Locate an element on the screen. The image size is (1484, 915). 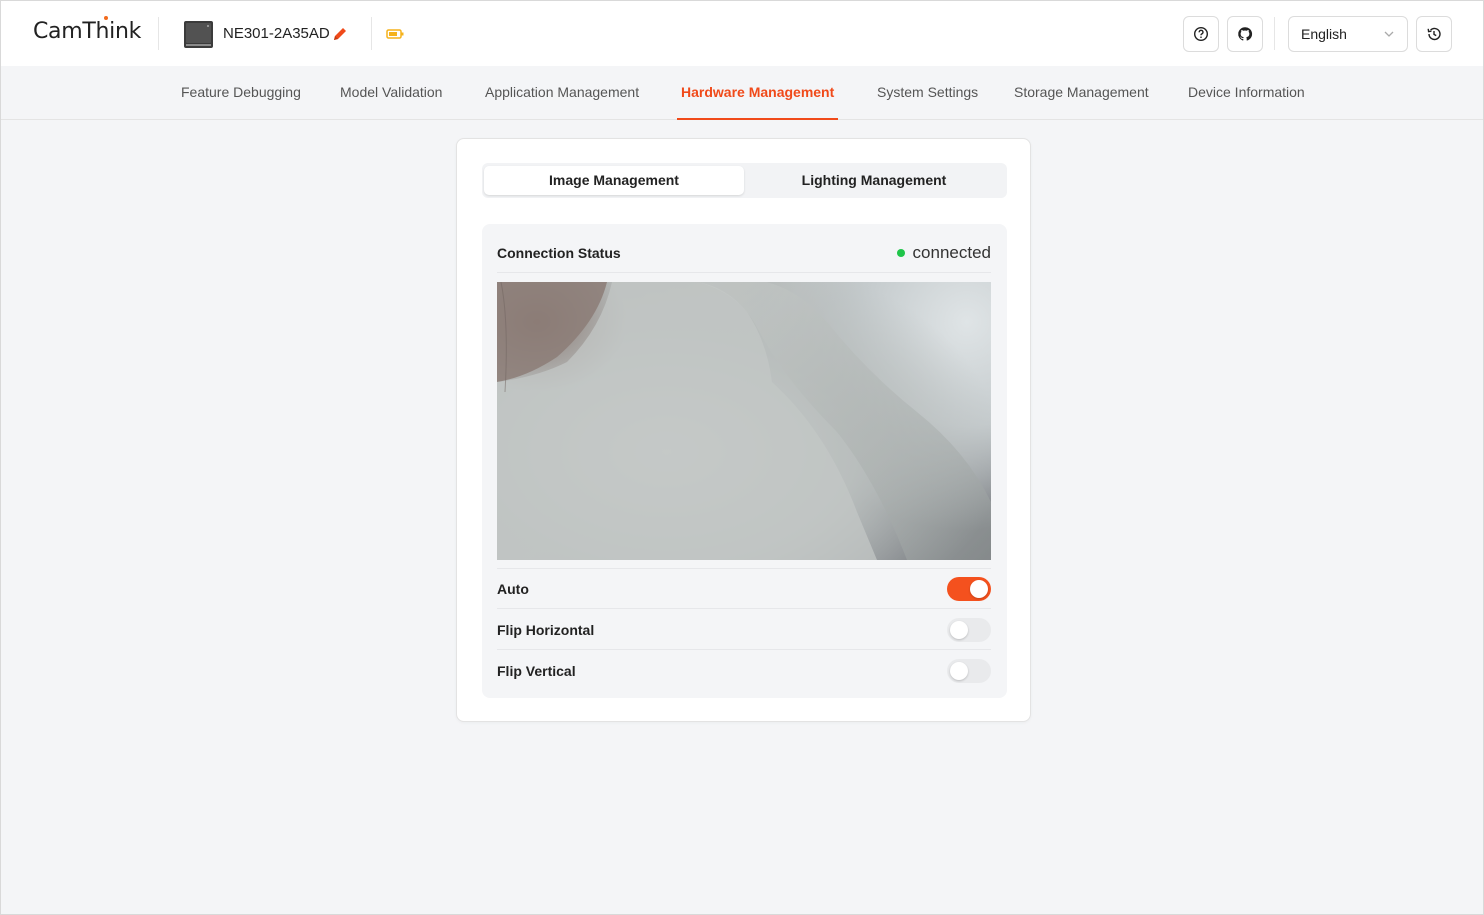
history-button is located at coordinates (1434, 34).